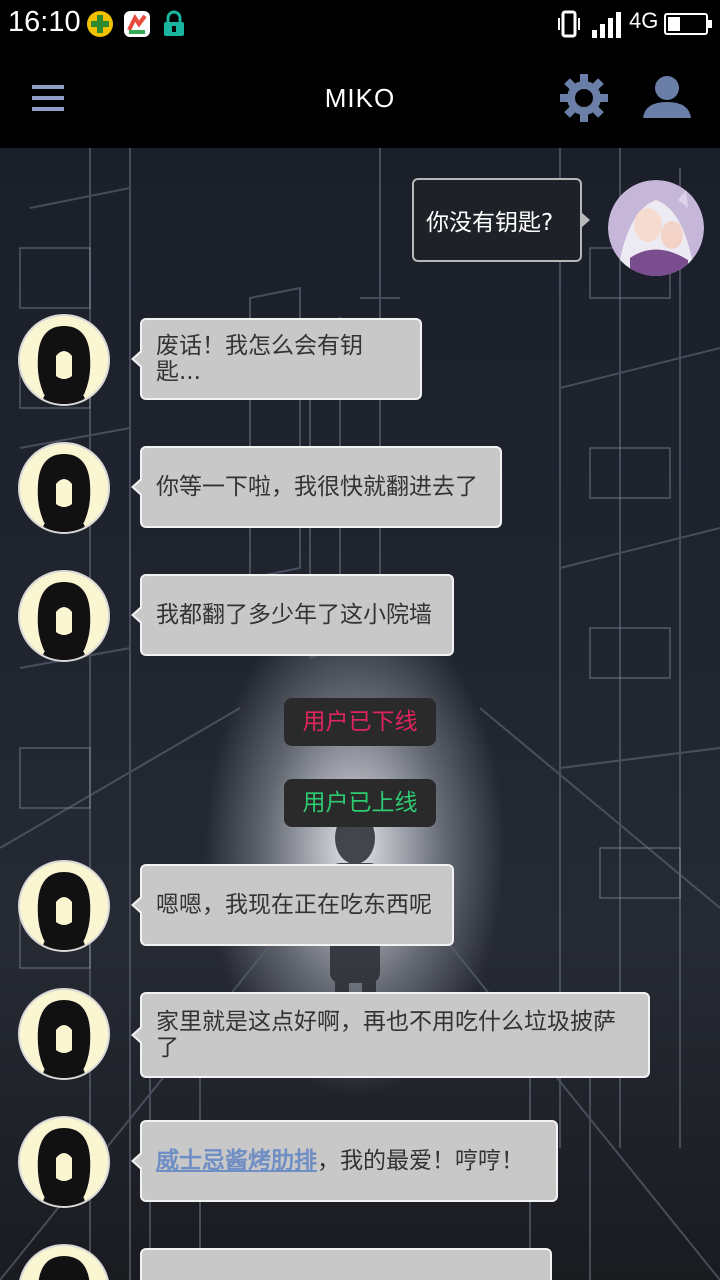  I want to click on dish-link: 威士忌酱烤肋排, so click(236, 1161).